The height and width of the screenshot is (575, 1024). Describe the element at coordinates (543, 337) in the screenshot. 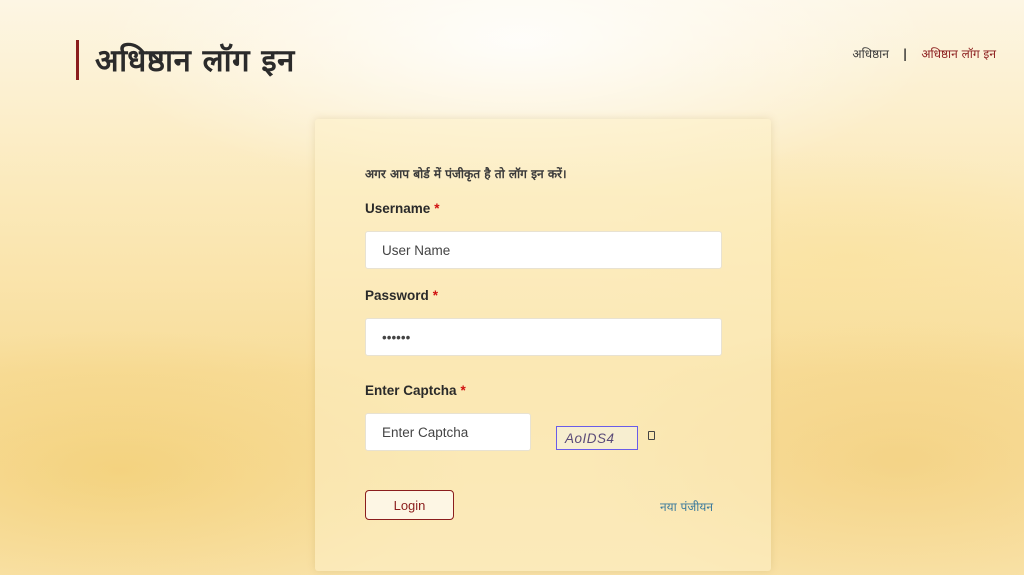

I see `password-input` at that location.